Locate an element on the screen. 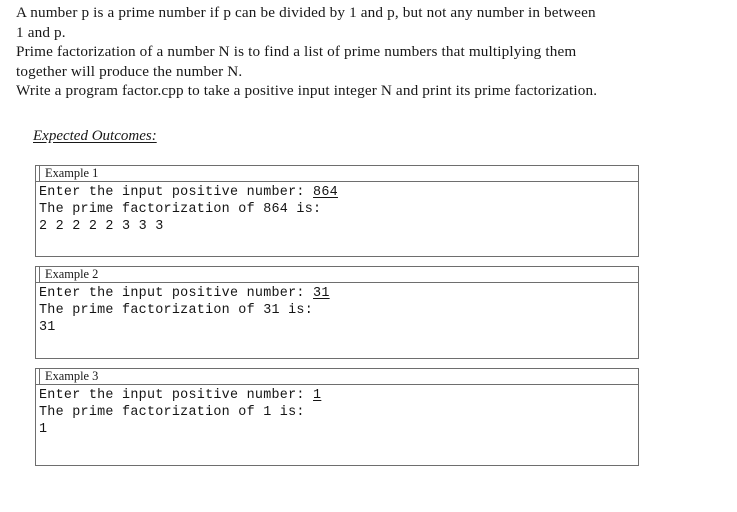  console-user-input: 31 is located at coordinates (321, 293).